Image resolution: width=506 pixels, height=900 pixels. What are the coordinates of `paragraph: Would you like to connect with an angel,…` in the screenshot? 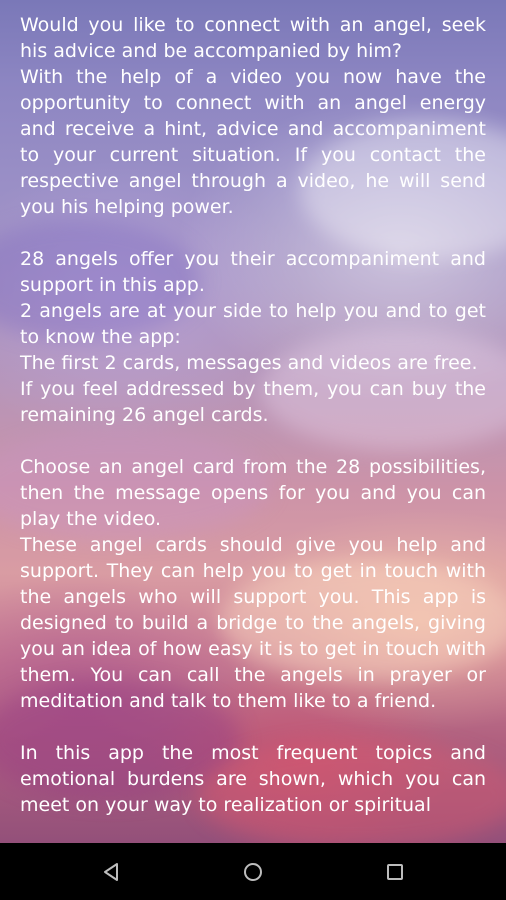 It's located at (253, 38).